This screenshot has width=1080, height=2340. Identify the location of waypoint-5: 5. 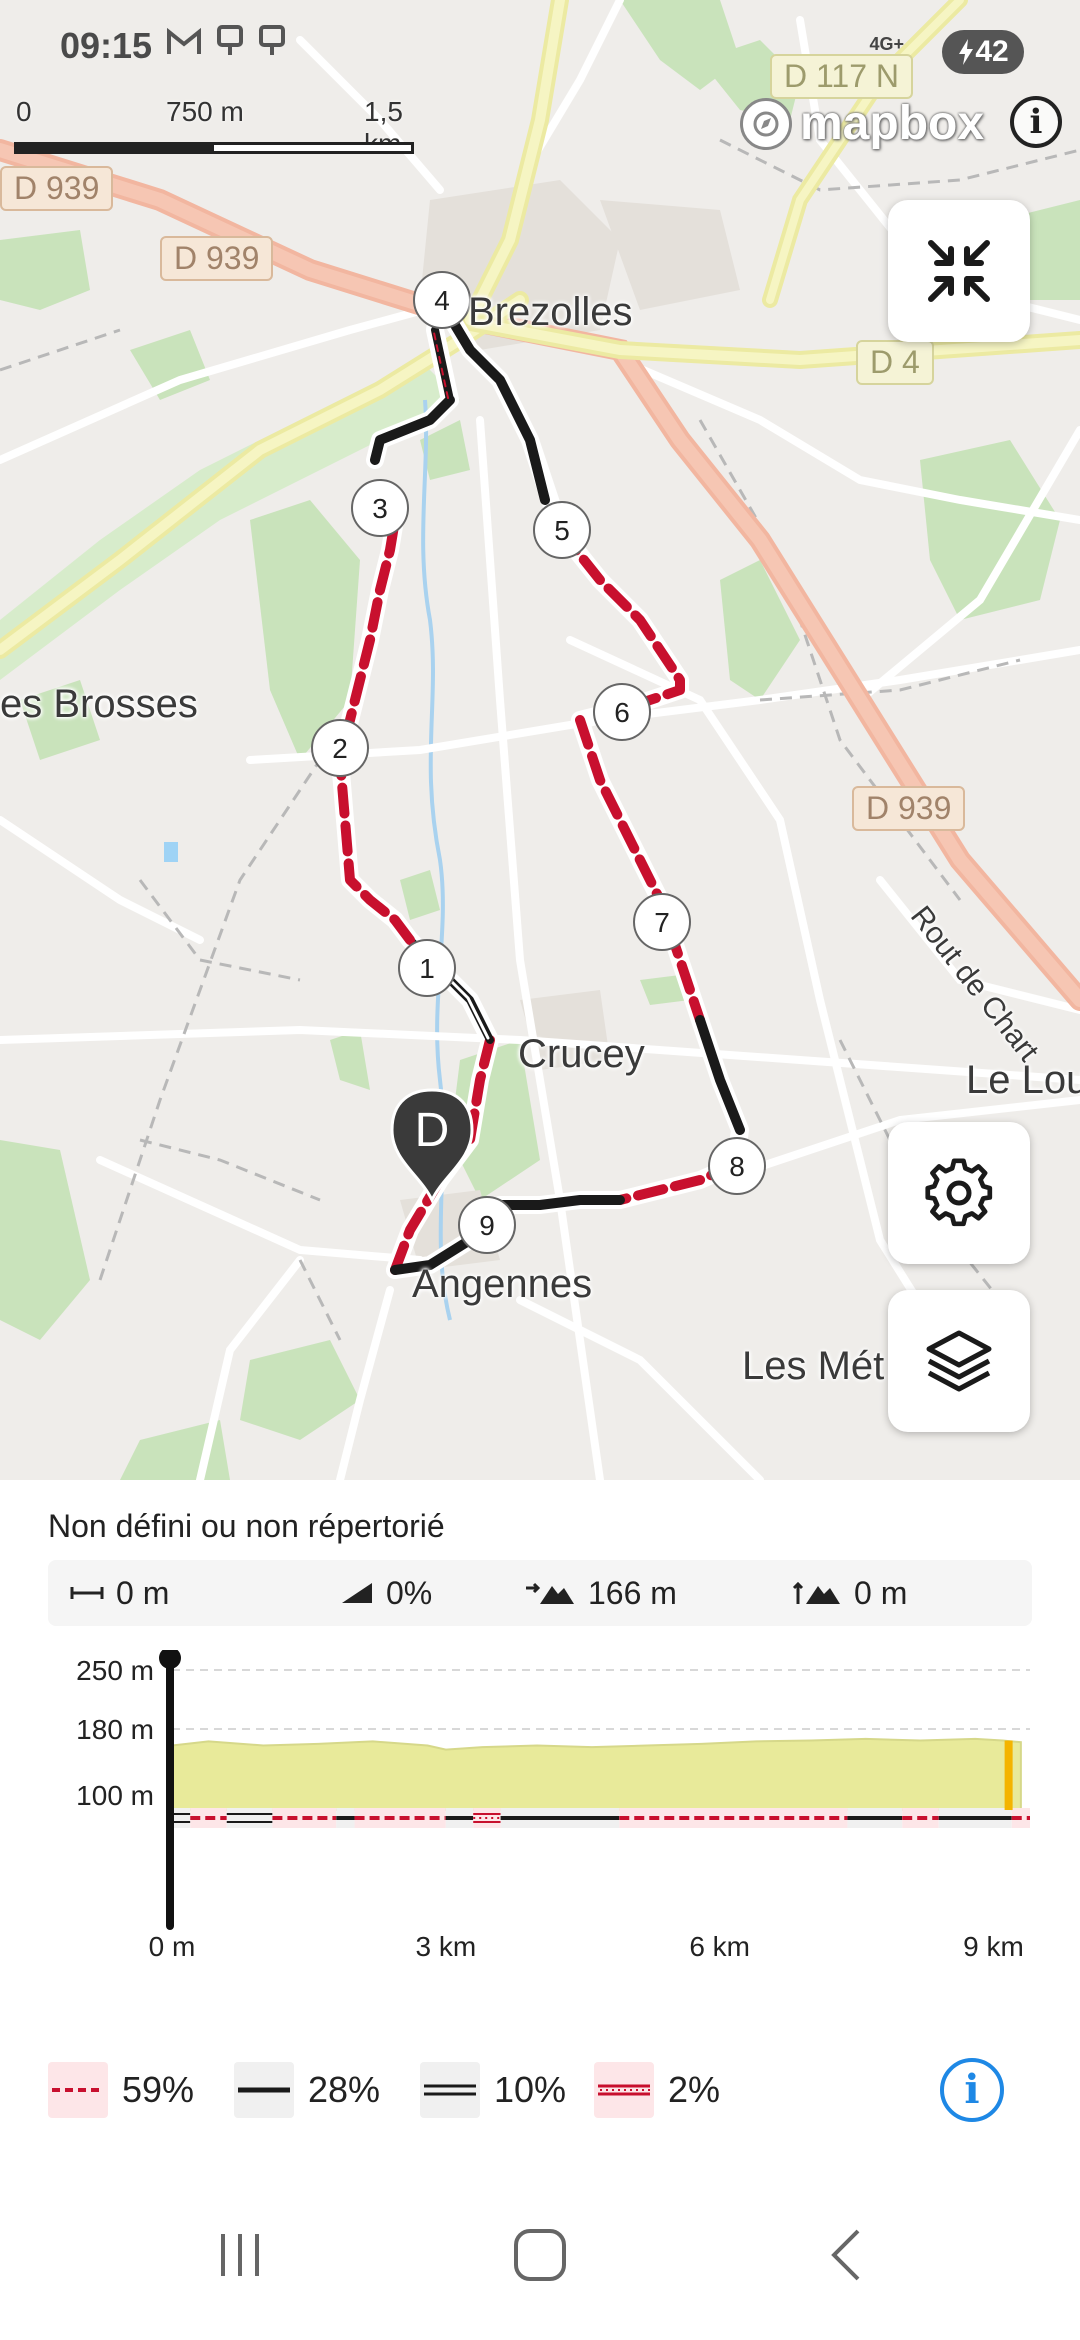
(562, 530).